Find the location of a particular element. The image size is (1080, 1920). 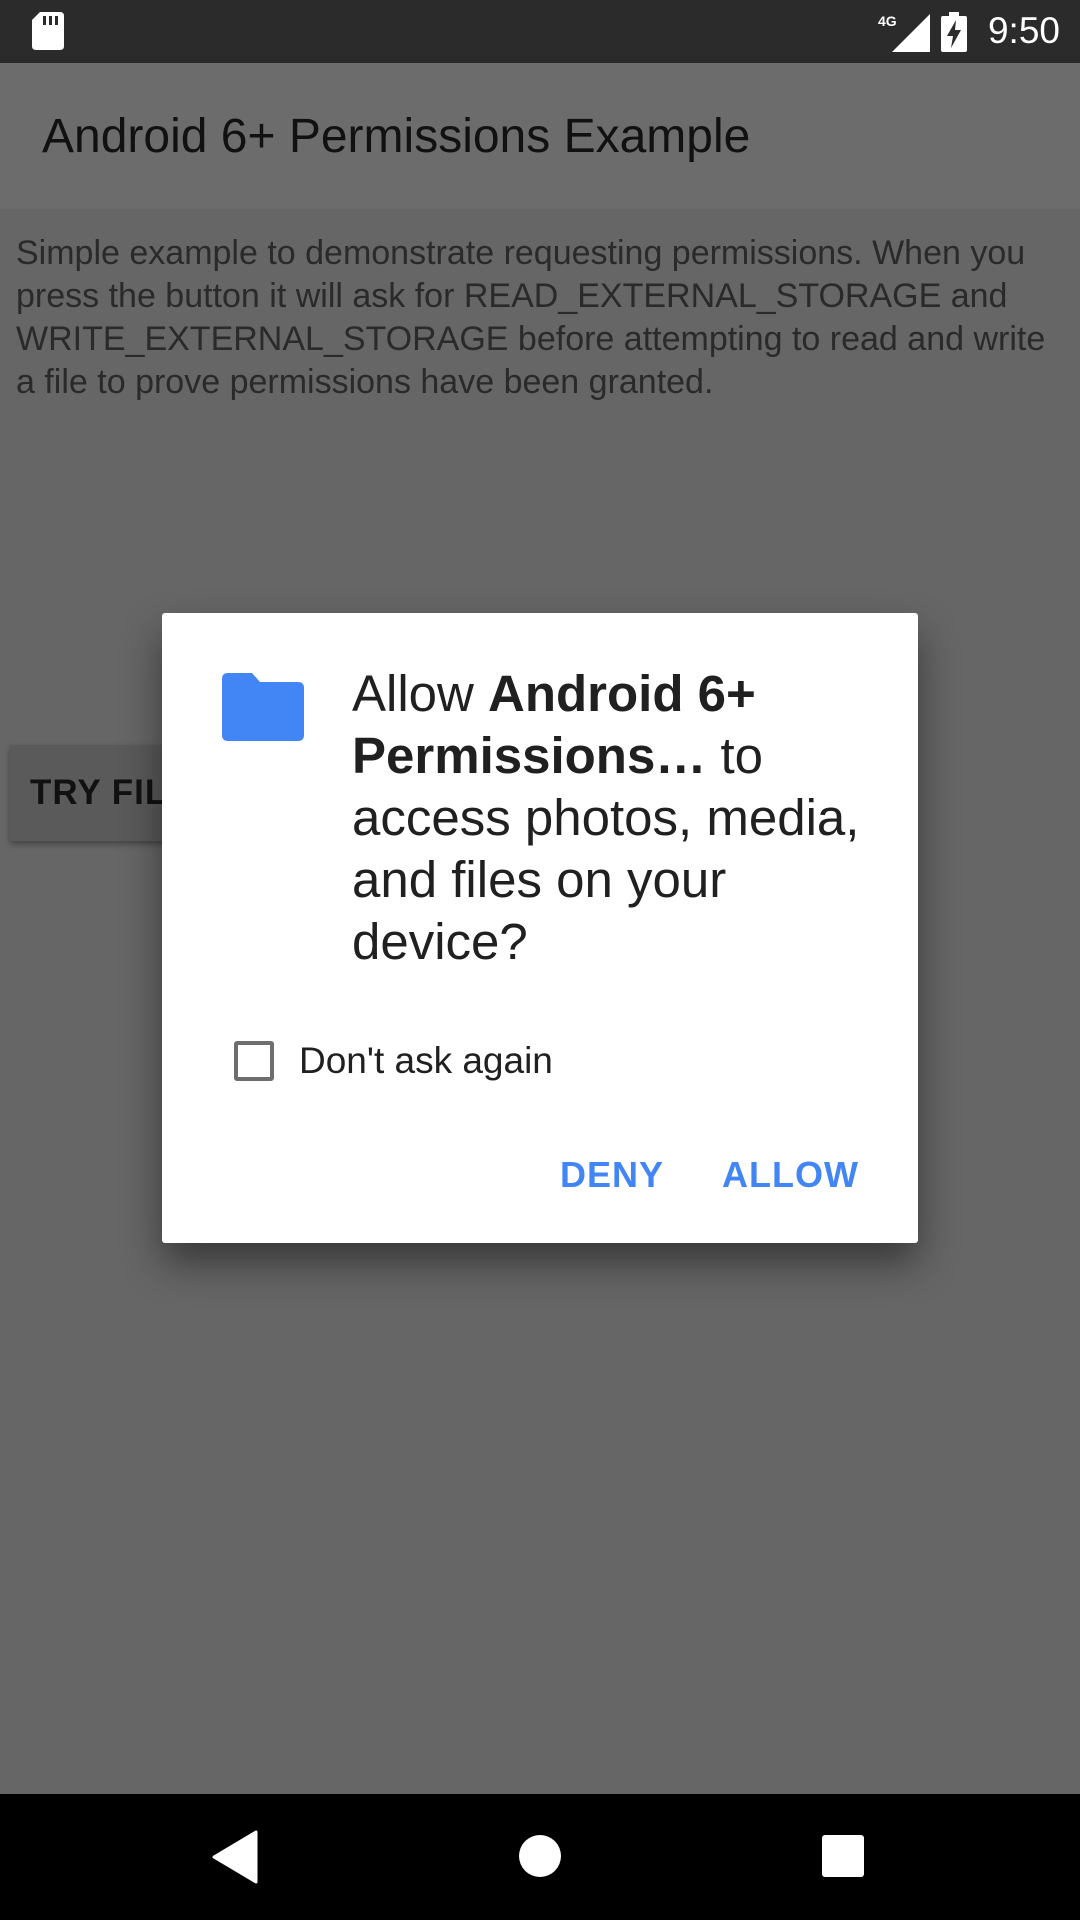

battery-charging-icon is located at coordinates (954, 32).